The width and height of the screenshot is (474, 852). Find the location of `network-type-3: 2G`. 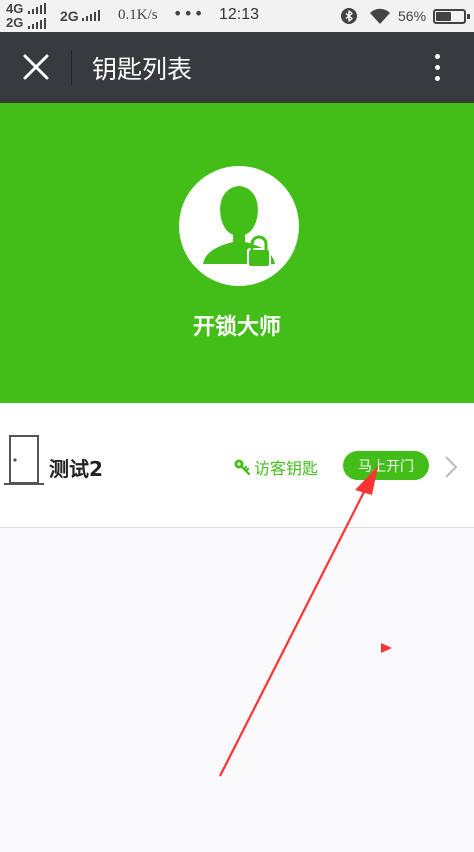

network-type-3: 2G is located at coordinates (69, 16).